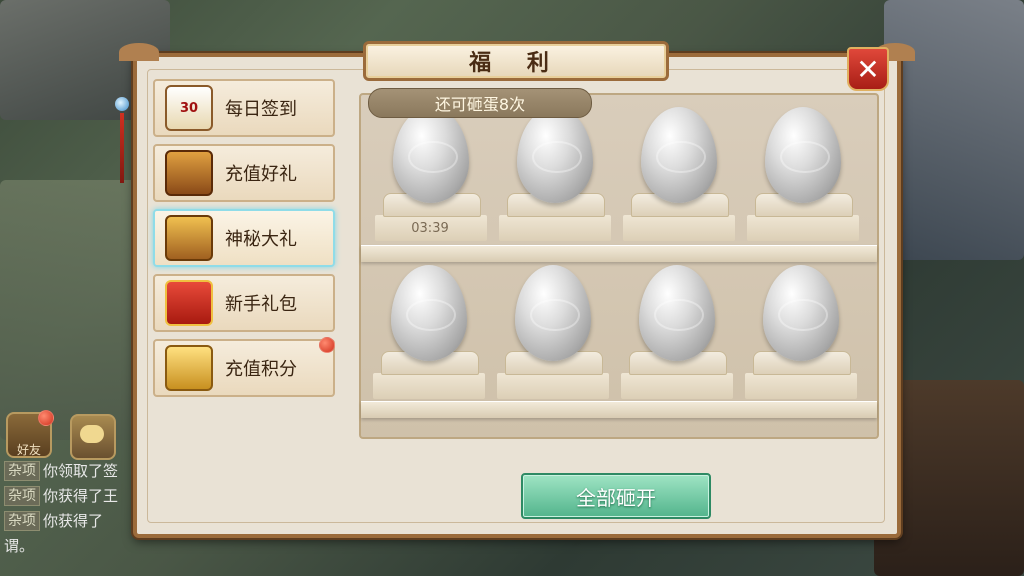 This screenshot has height=576, width=1024. Describe the element at coordinates (430, 228) in the screenshot. I see `egg-timer: 03:39` at that location.